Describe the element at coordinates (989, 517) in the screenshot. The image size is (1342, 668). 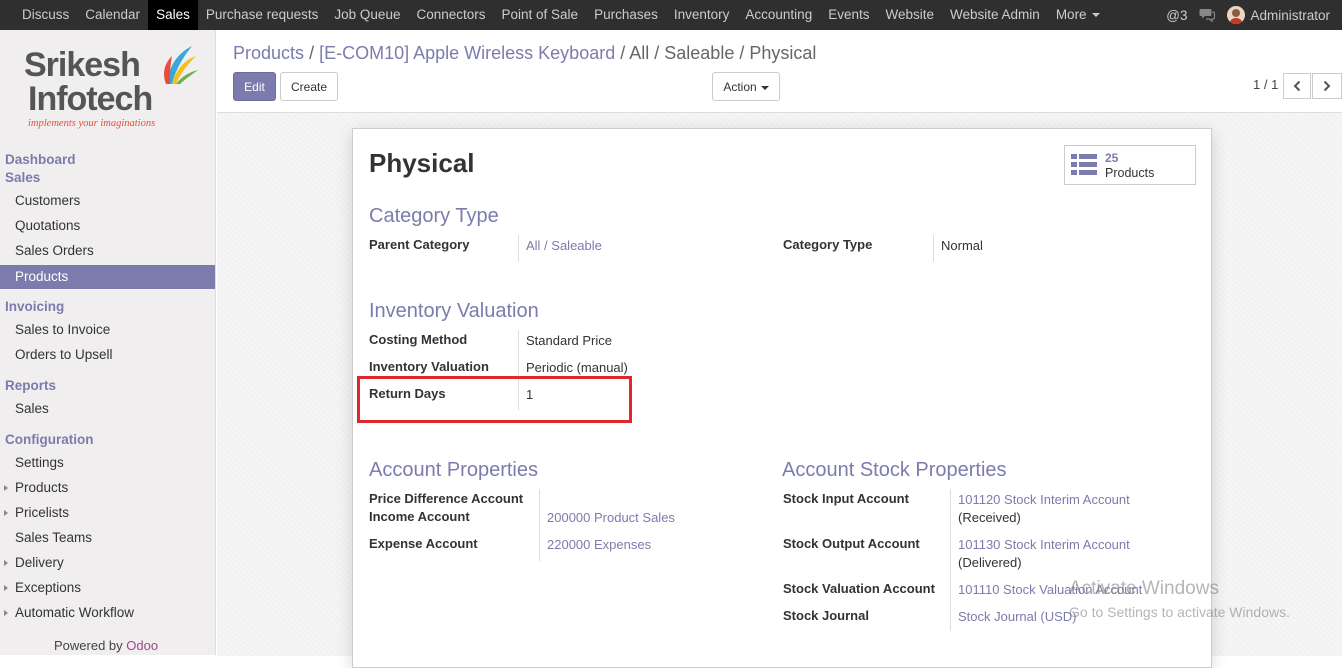
I see `stock-input-account-subvalue: (Received)` at that location.